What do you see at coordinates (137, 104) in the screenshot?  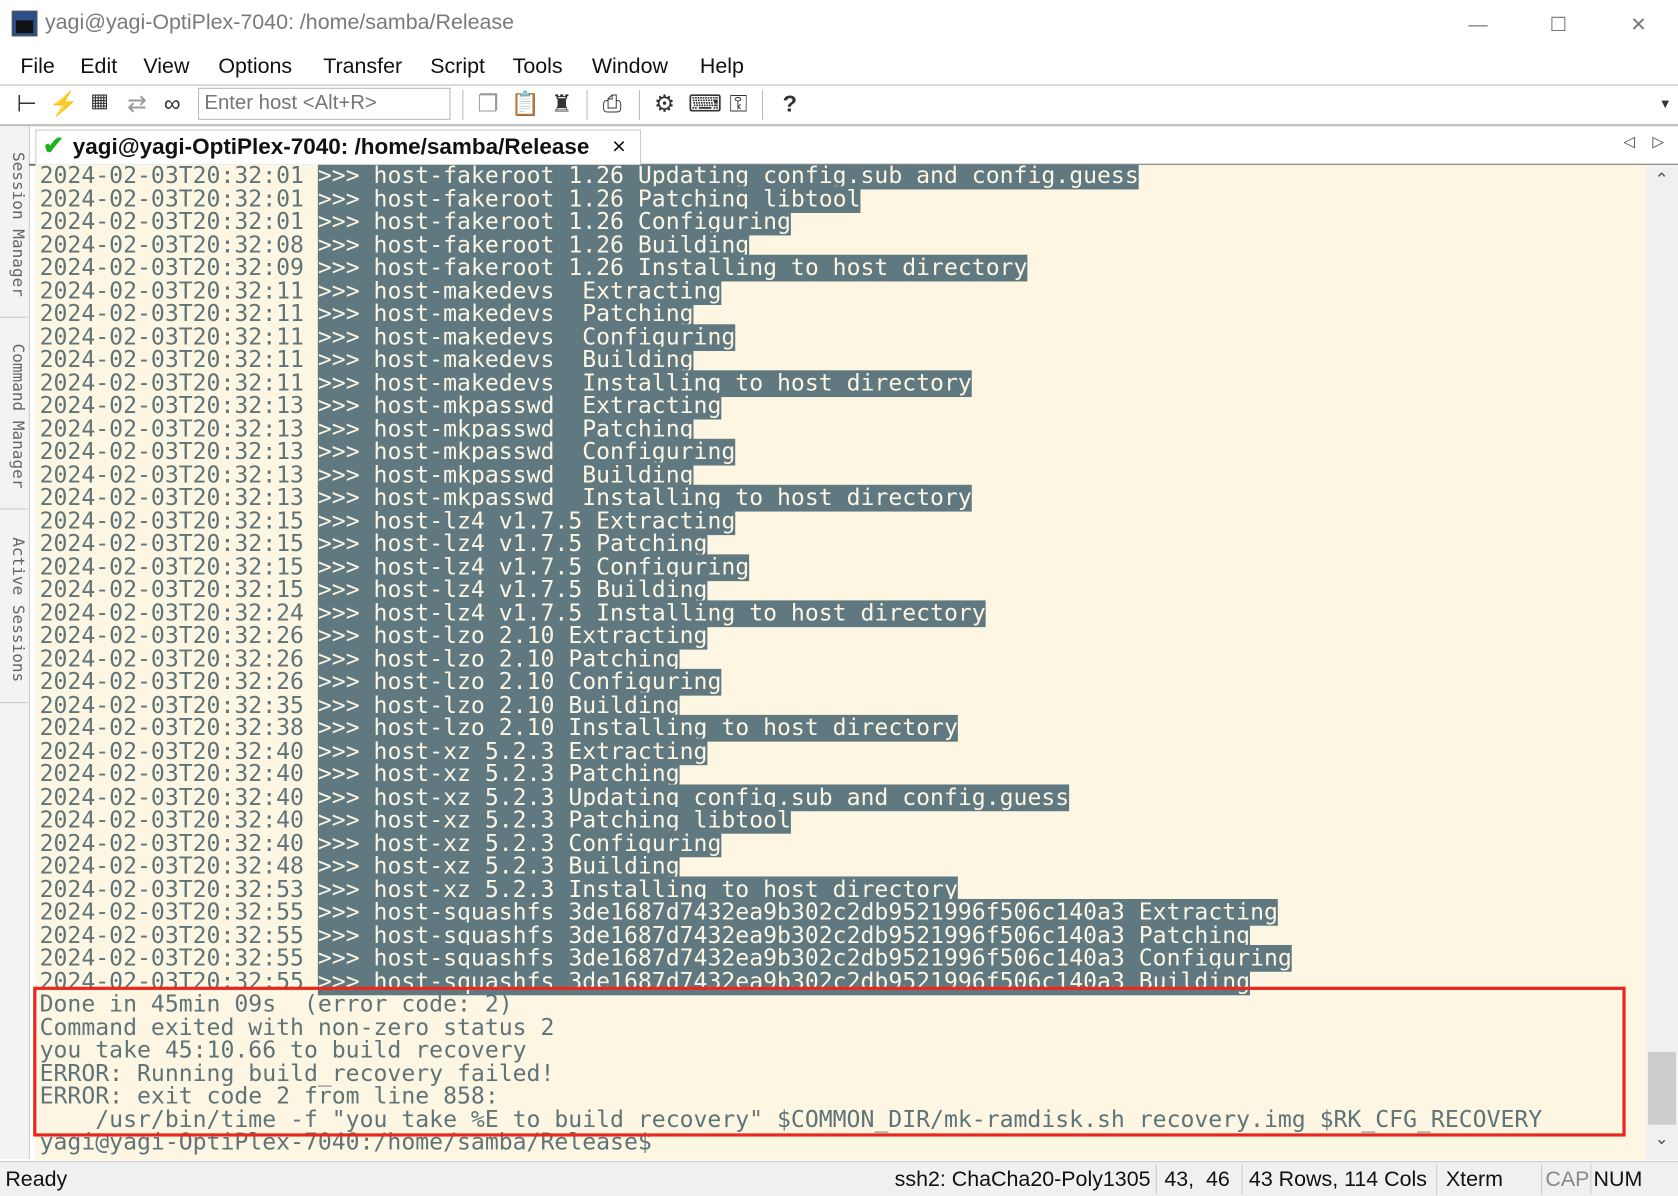 I see `reconnect-icon: ⇄` at bounding box center [137, 104].